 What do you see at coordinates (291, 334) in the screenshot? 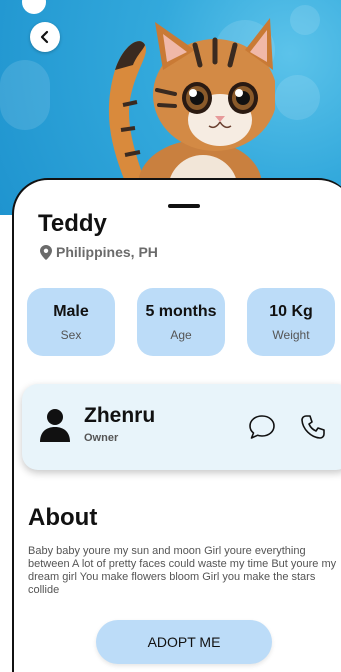
I see `stat-label: Weight` at bounding box center [291, 334].